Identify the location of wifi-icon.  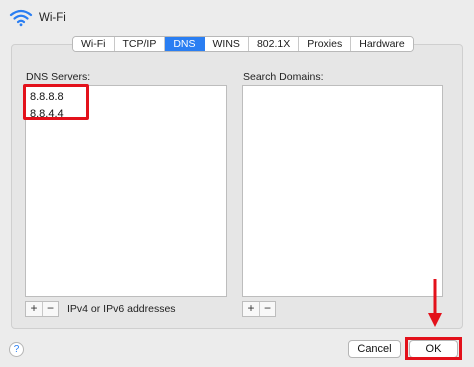
(21, 18).